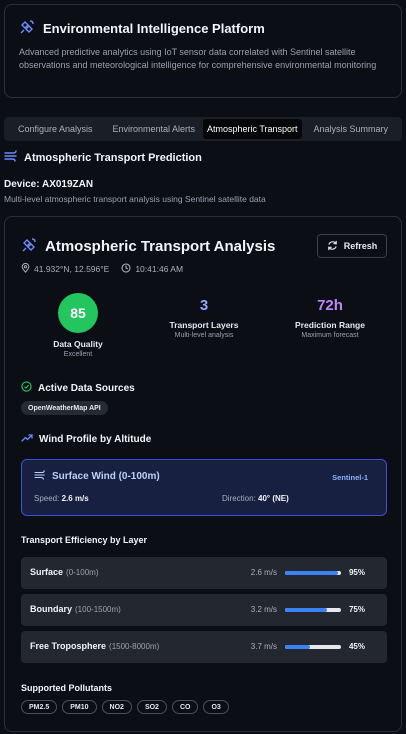 The height and width of the screenshot is (734, 406). I want to click on layer-row-surface: Surface (0-100m) 2.6 m/s 95%, so click(204, 573).